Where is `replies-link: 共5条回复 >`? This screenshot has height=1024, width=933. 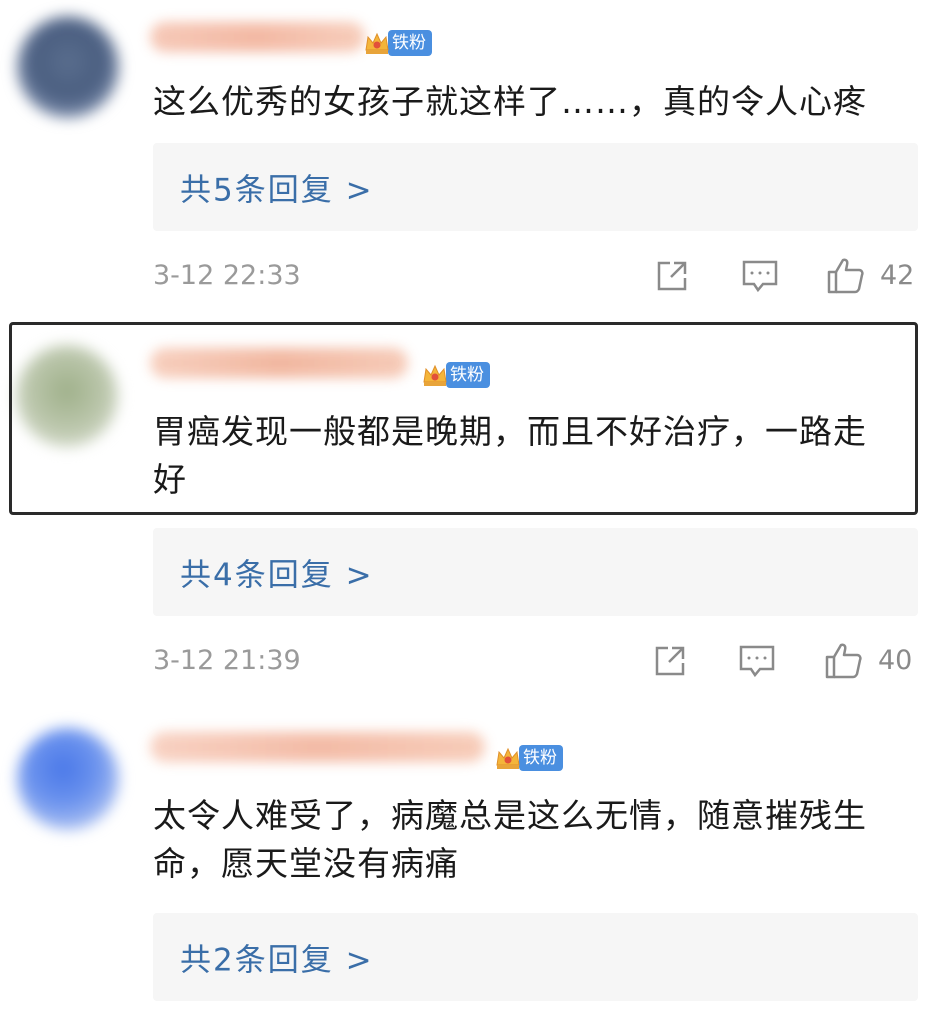
replies-link: 共5条回复 > is located at coordinates (535, 187).